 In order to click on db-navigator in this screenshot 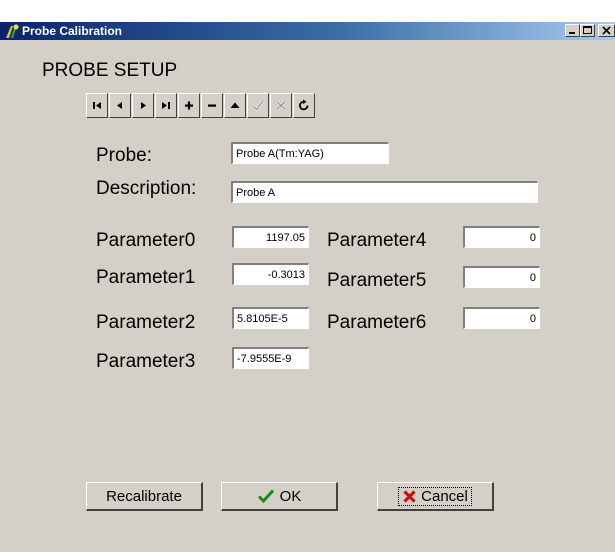, I will do `click(201, 105)`.